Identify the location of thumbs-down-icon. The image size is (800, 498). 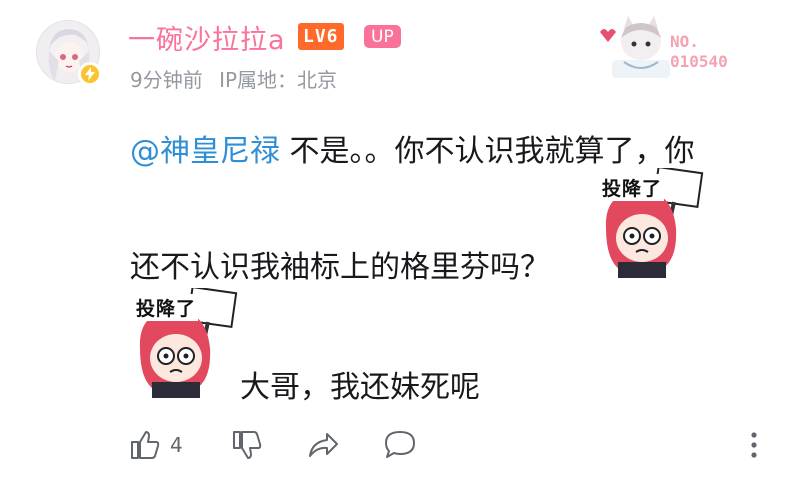
(247, 445).